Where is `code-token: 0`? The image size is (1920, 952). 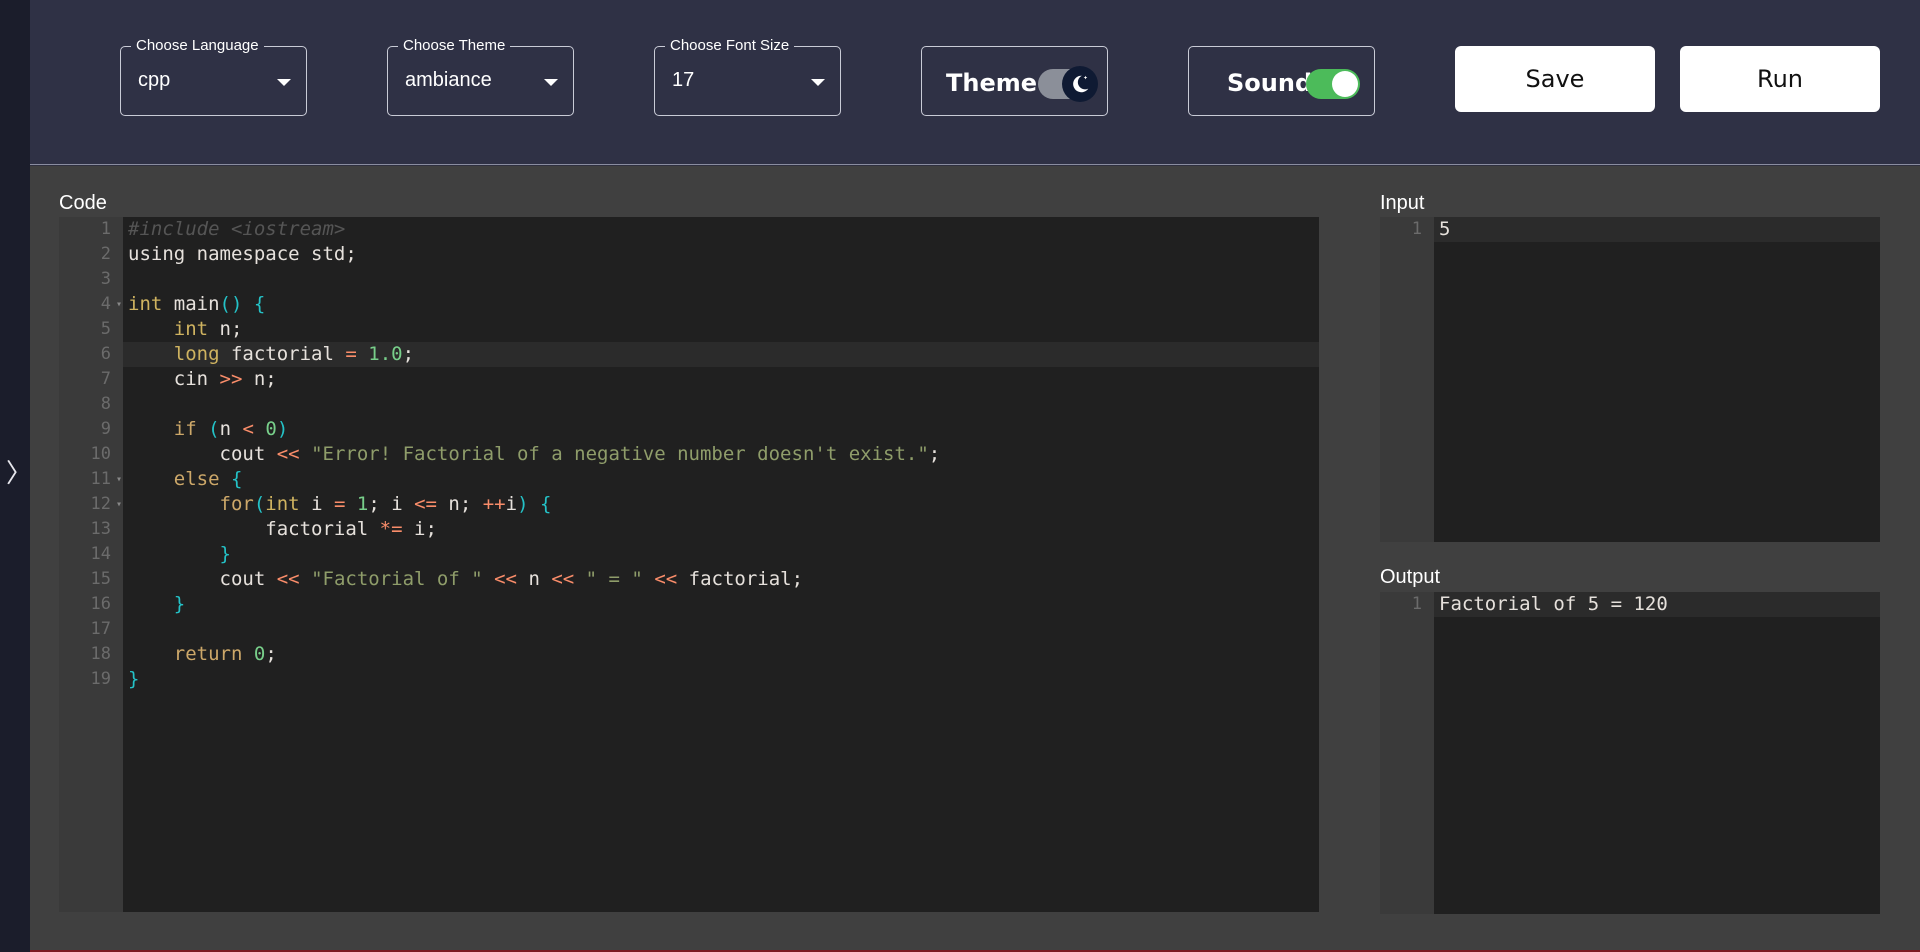
code-token: 0 is located at coordinates (271, 429).